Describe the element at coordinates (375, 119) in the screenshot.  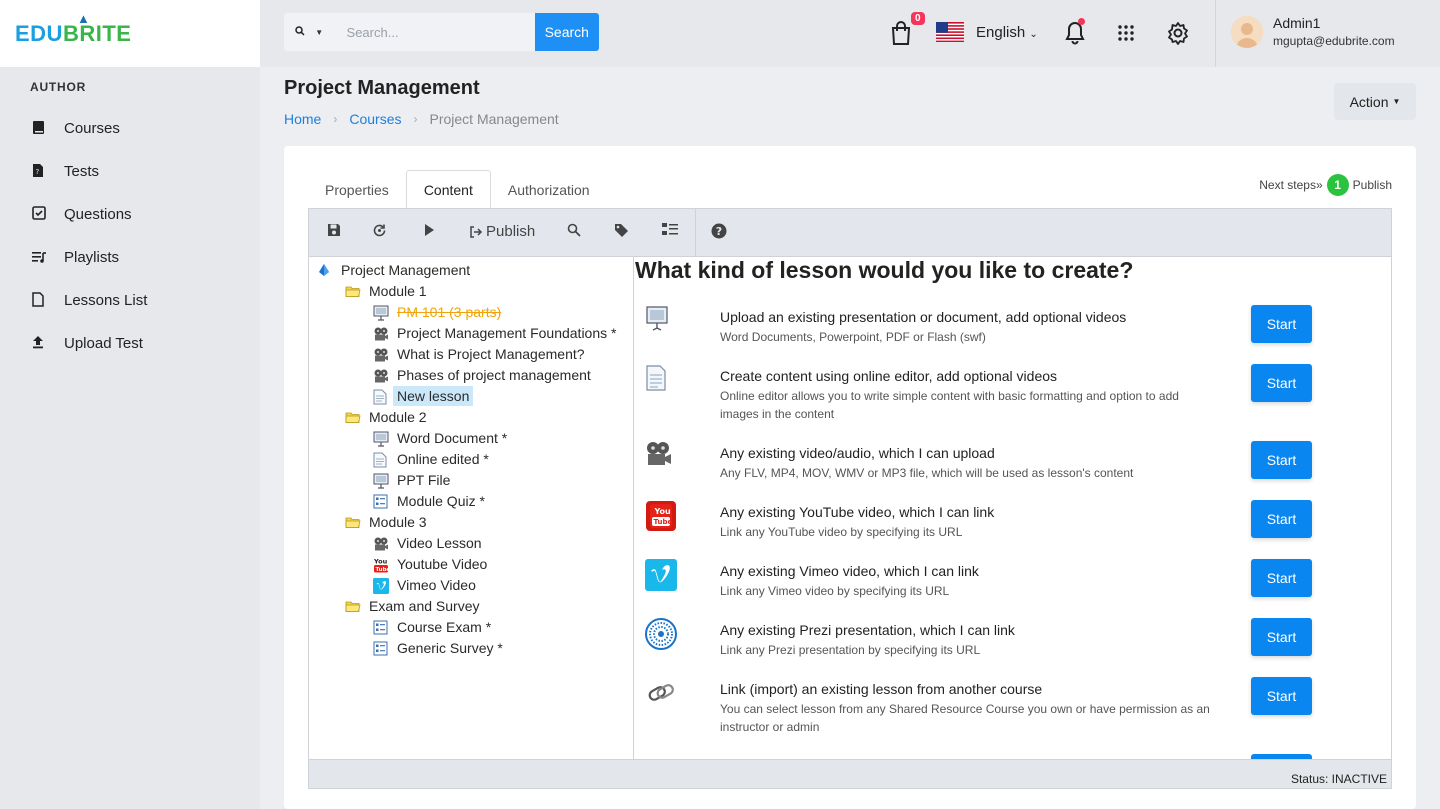
I see `breadcrumb-courses: Courses` at that location.